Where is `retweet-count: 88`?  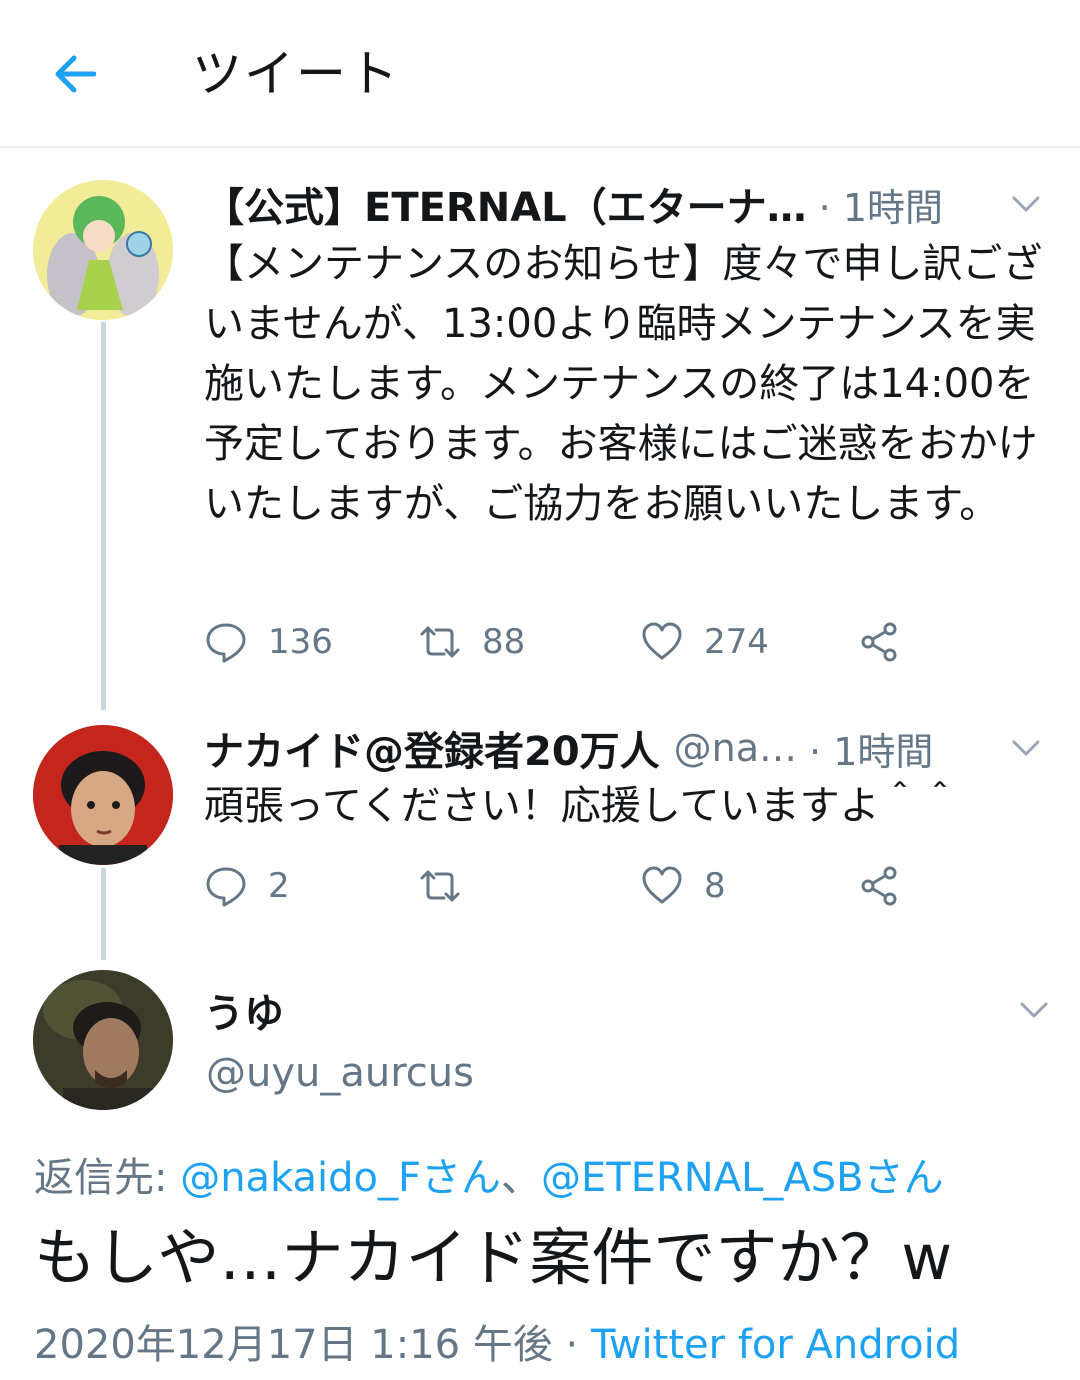 retweet-count: 88 is located at coordinates (504, 642).